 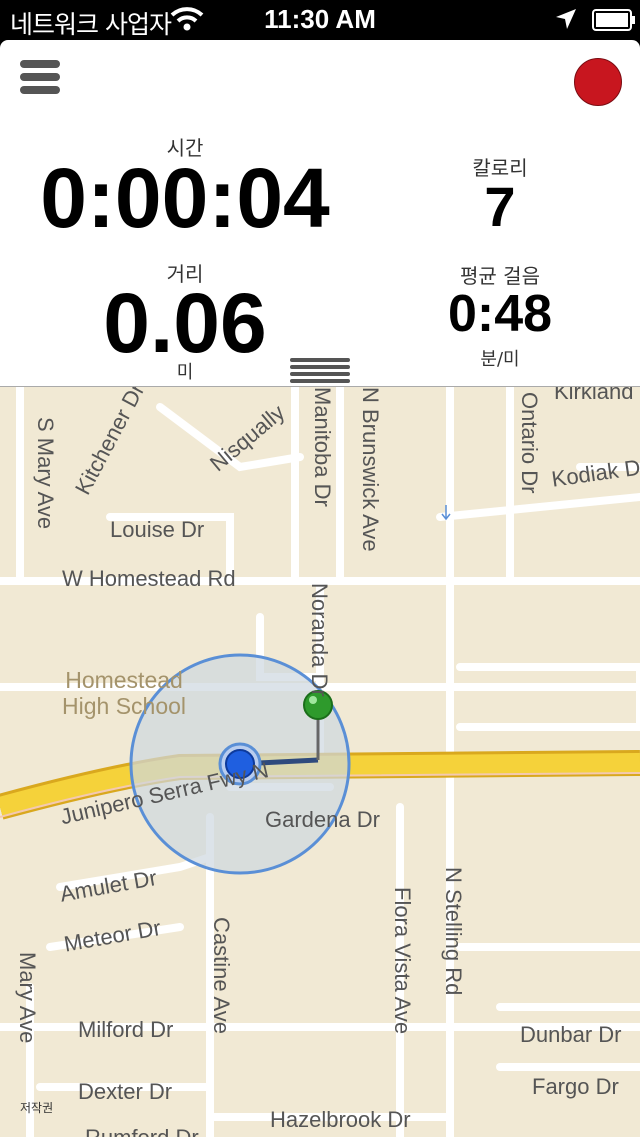 What do you see at coordinates (124, 693) in the screenshot?
I see `school-label: Homestead High School` at bounding box center [124, 693].